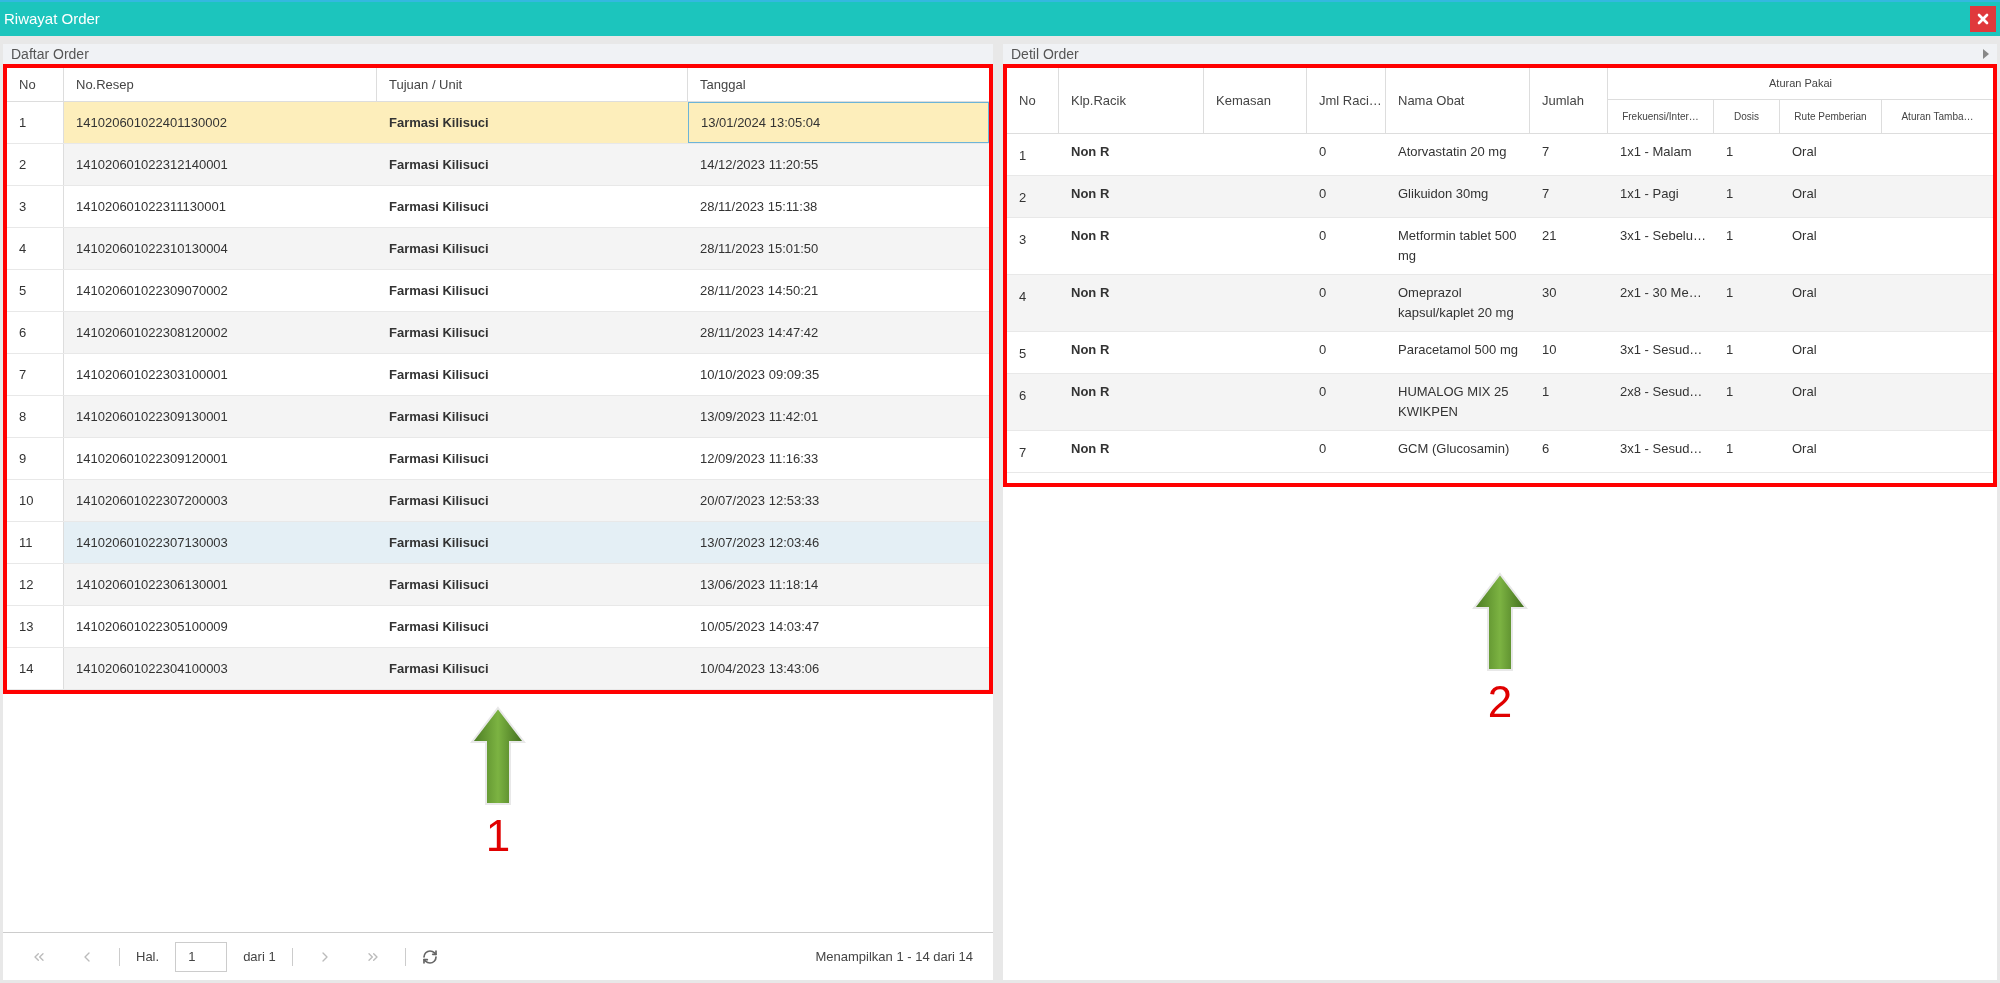 This screenshot has width=2000, height=983. I want to click on table-cell-text: 13/01/2024 13:05:04, so click(761, 122).